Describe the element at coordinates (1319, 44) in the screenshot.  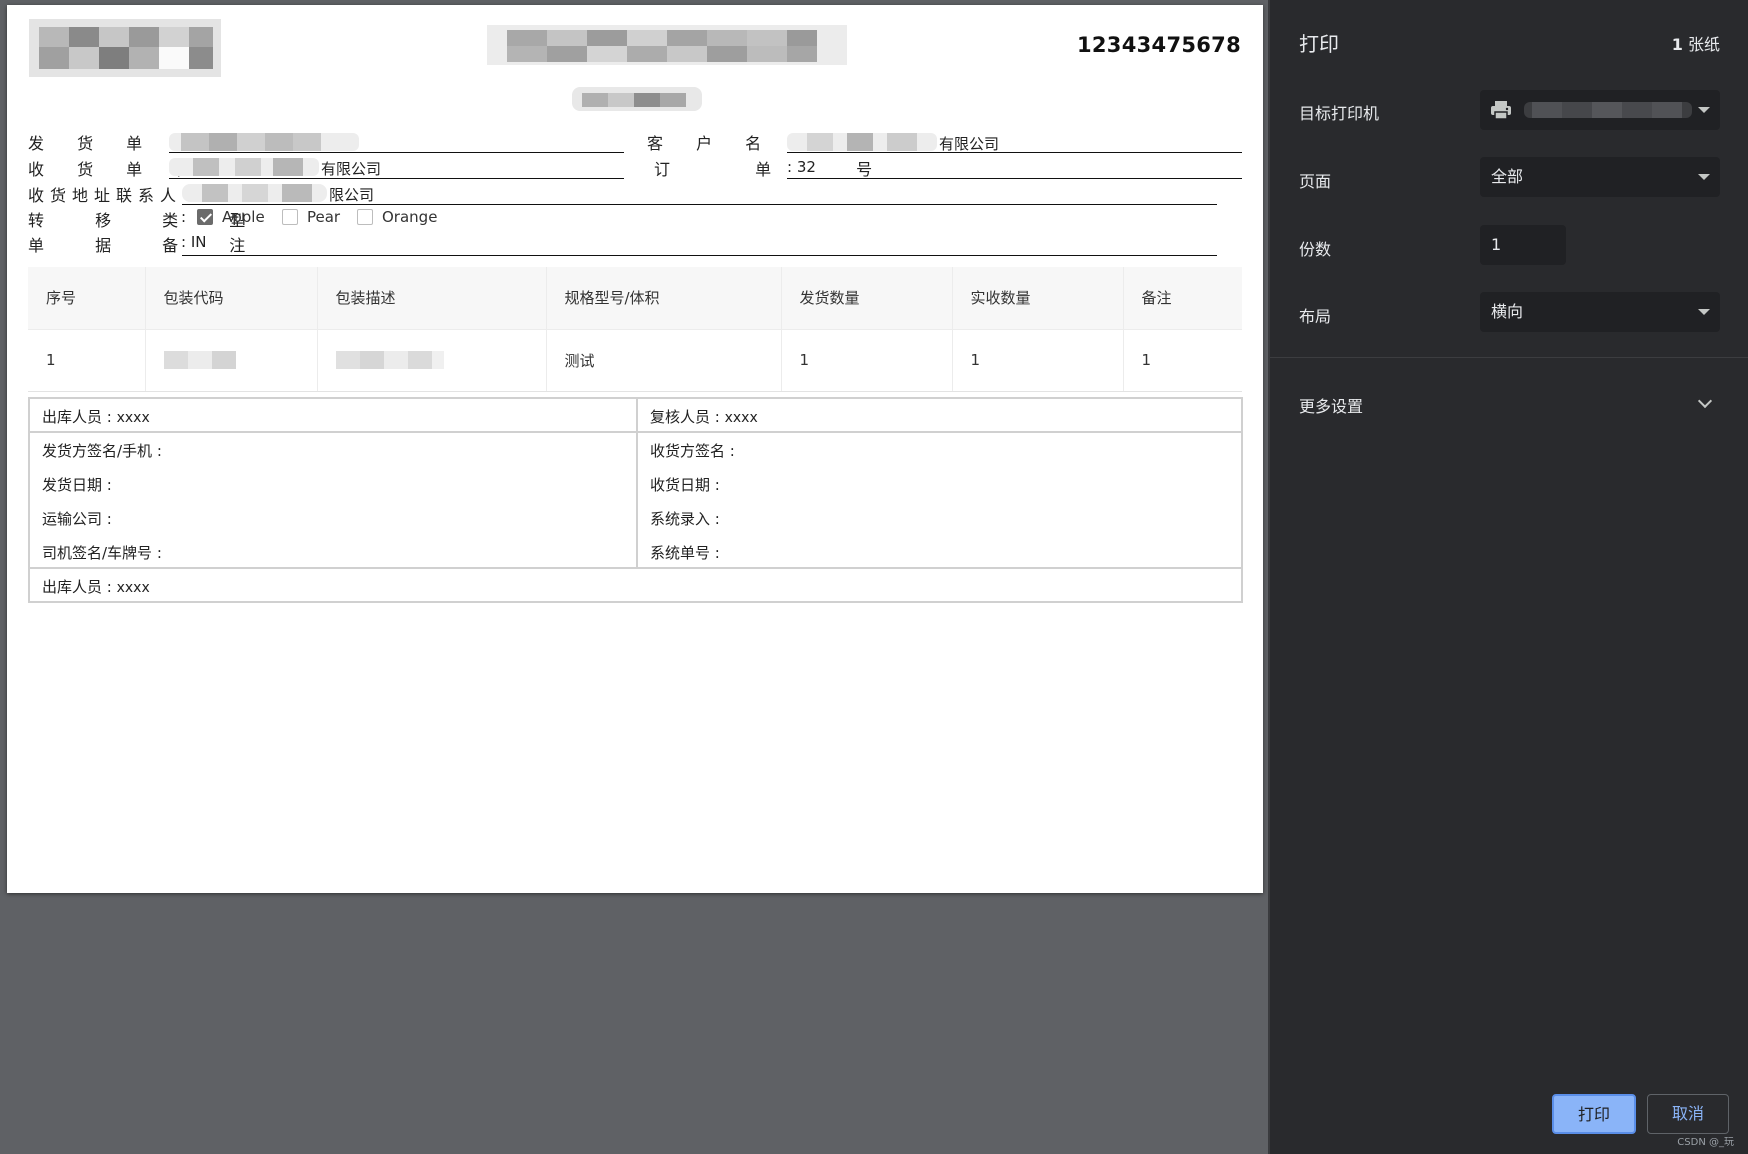
I see `panel-title: 打印` at that location.